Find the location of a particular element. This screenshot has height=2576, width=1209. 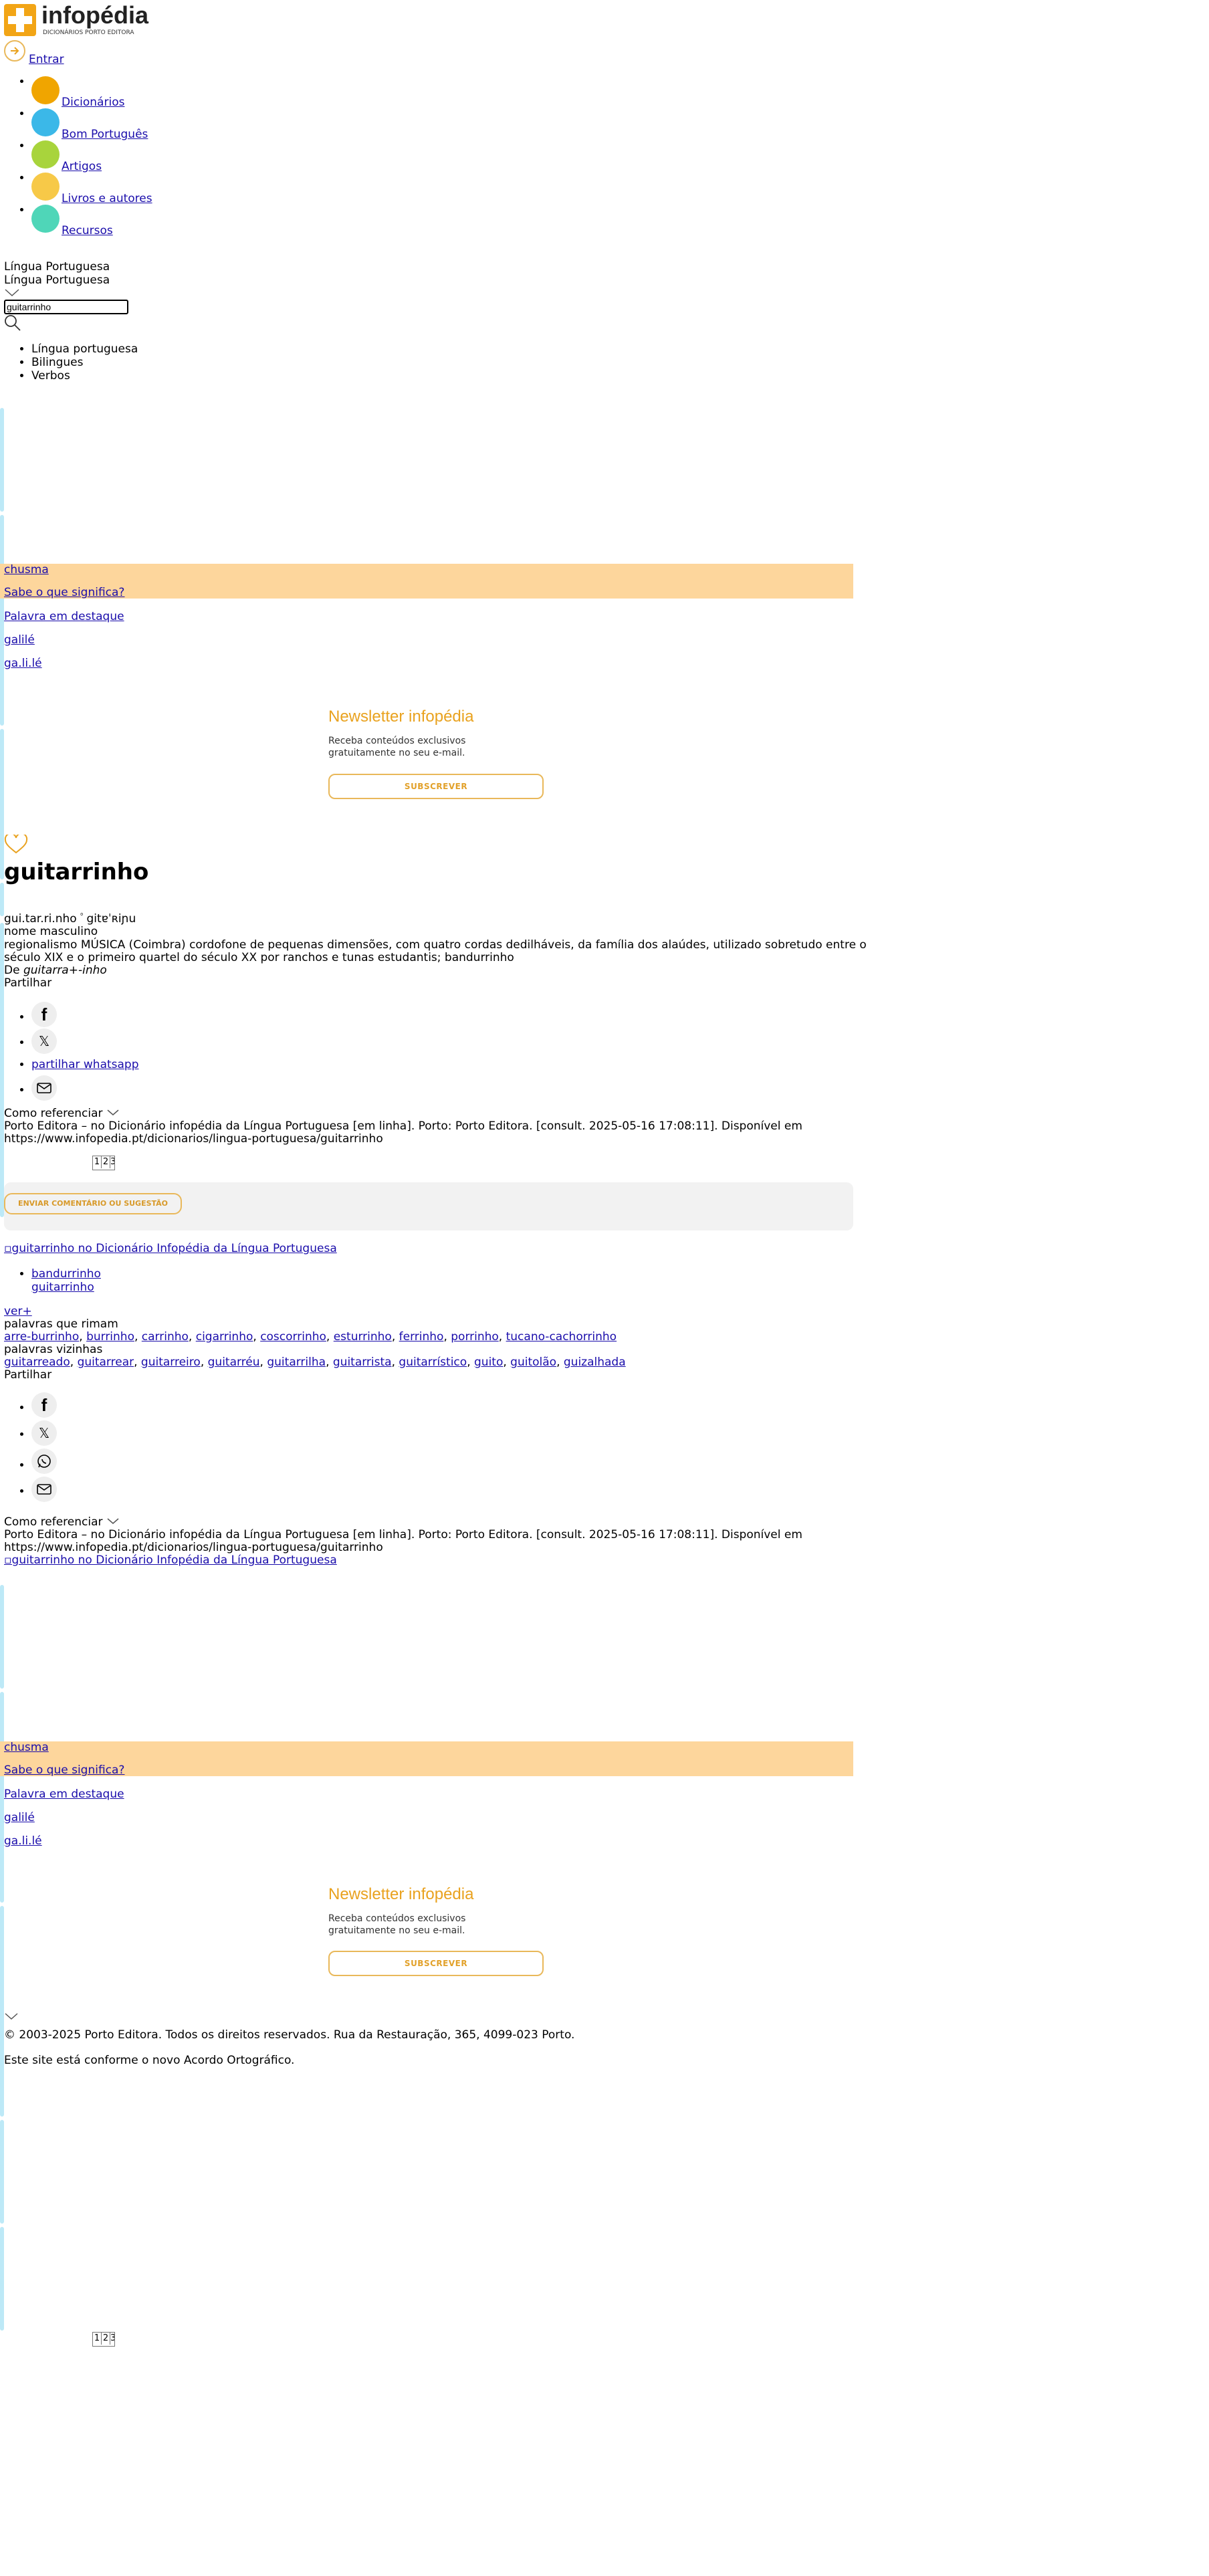

neighbor-link: guizalhada is located at coordinates (595, 1362).